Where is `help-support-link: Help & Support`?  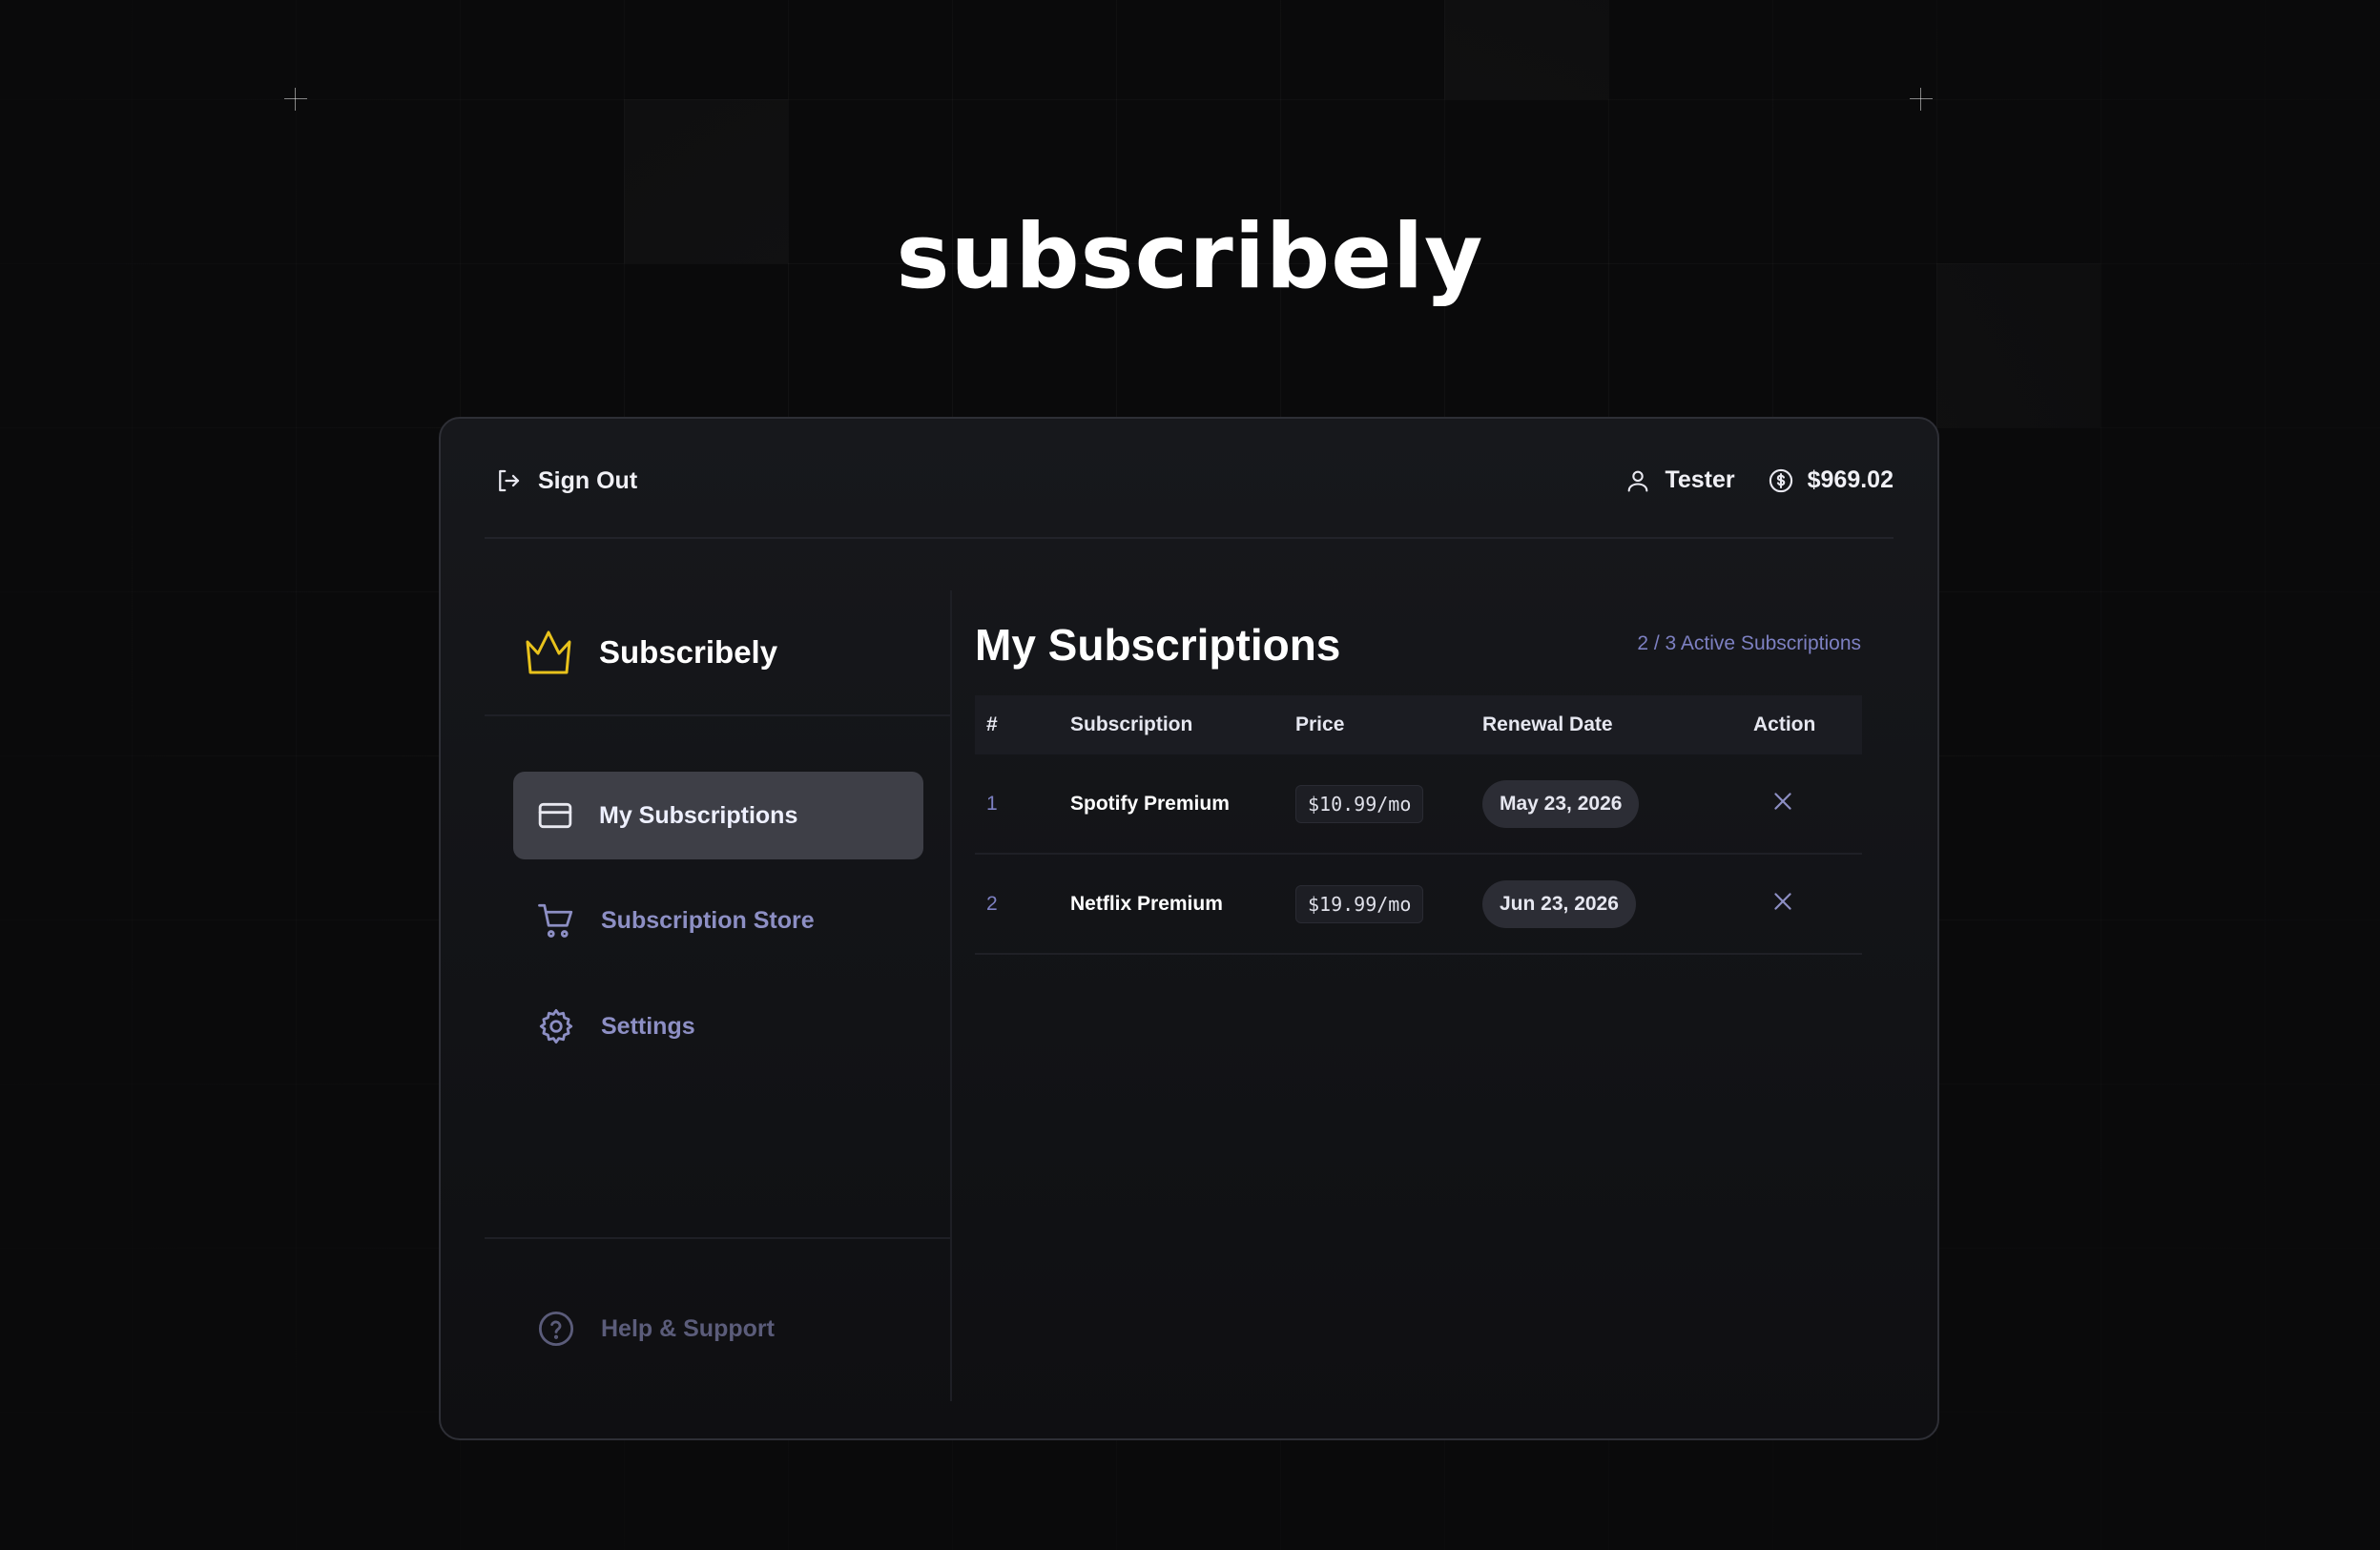 help-support-link: Help & Support is located at coordinates (718, 1329).